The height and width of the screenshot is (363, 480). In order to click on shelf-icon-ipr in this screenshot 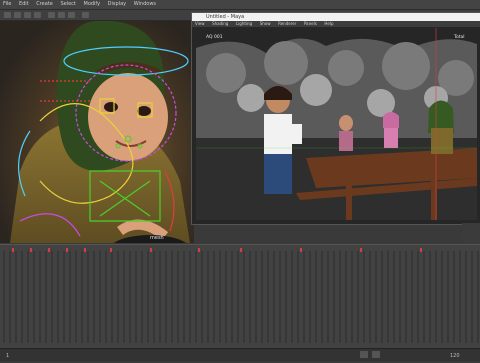, I will do `click(71, 15)`.